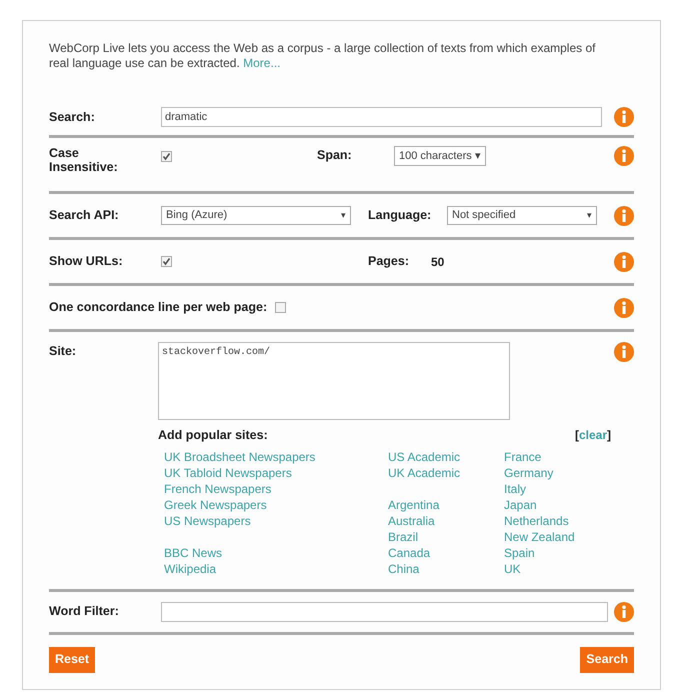 This screenshot has height=699, width=683. Describe the element at coordinates (403, 536) in the screenshot. I see `site-link: Brazil` at that location.